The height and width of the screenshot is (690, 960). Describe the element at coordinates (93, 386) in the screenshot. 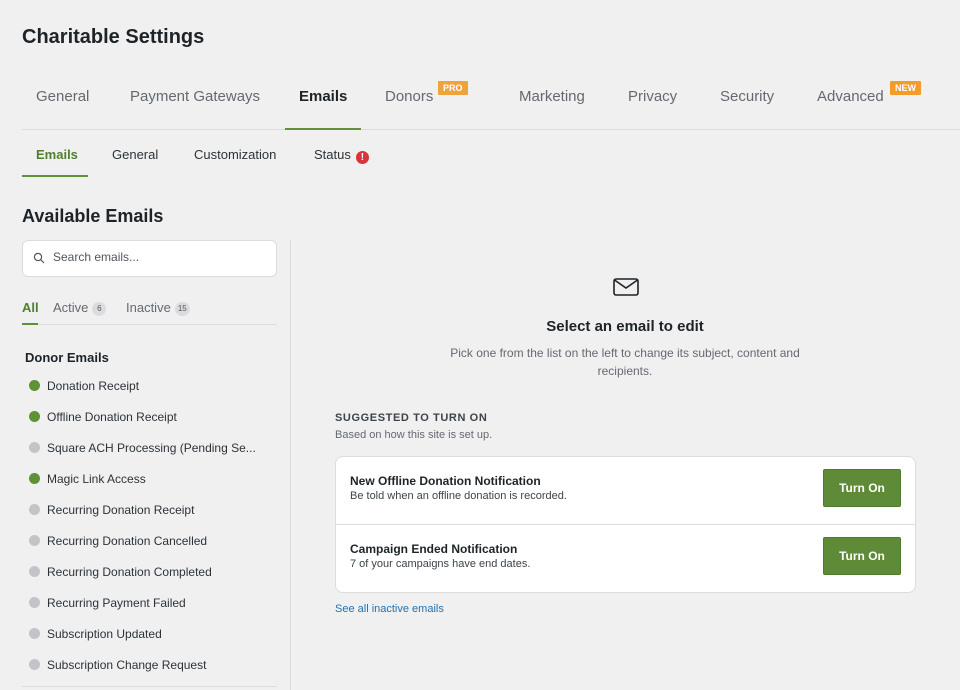

I see `email-label: Donation Receipt` at that location.